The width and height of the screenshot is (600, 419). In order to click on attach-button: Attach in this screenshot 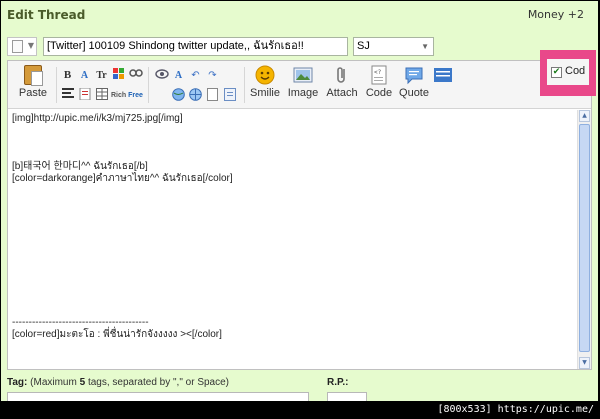, I will do `click(342, 82)`.